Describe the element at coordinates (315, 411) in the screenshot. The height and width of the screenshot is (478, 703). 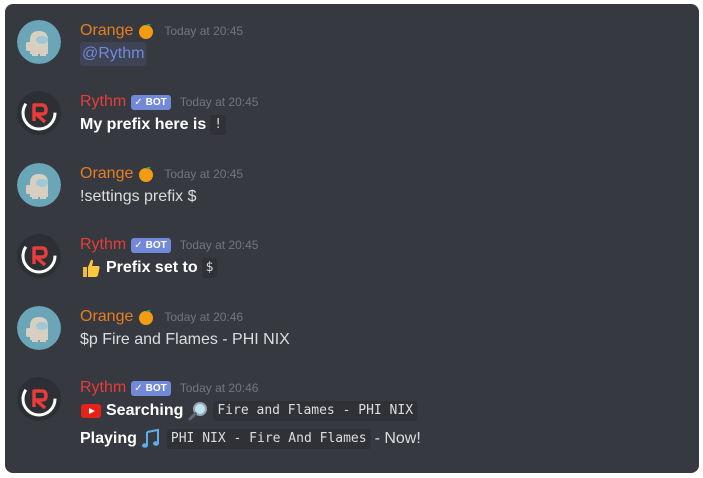
I see `search-query-code: Fire and Flames - PHI NIX` at that location.